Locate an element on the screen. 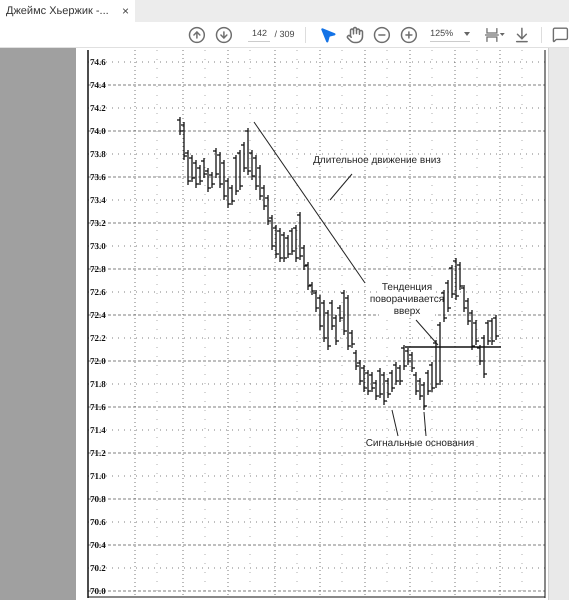 This screenshot has width=569, height=600. zoom-dropdown: 125% is located at coordinates (450, 34).